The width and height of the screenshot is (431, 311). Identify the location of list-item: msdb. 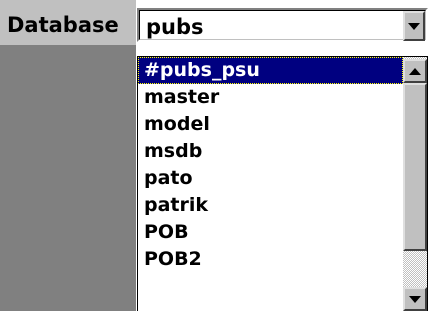
(270, 151).